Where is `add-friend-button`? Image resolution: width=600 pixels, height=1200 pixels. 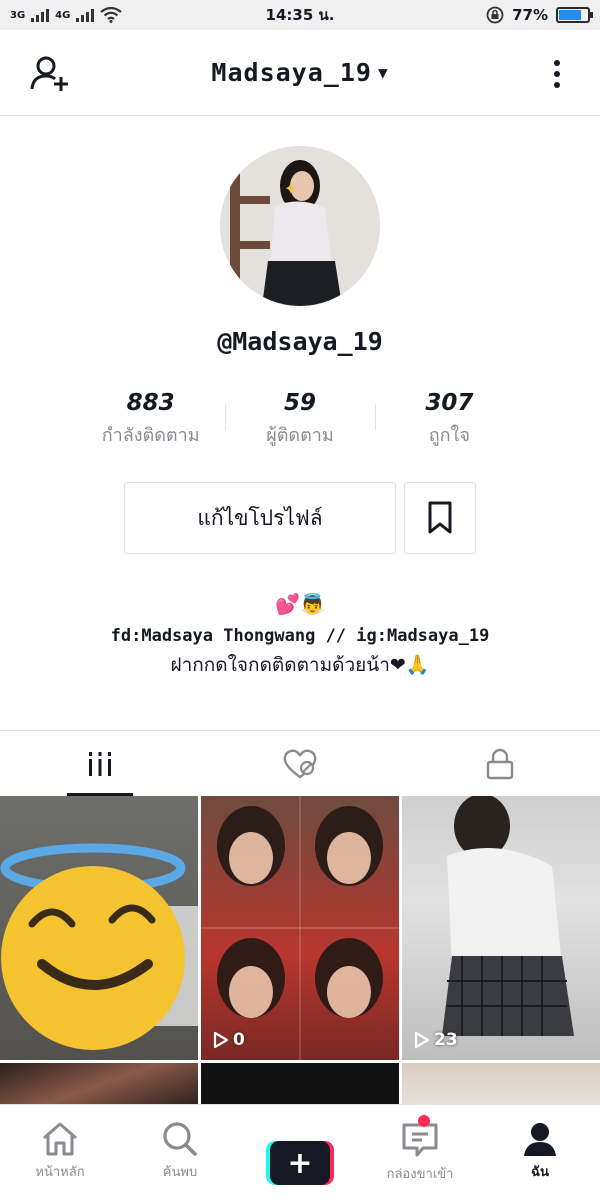 add-friend-button is located at coordinates (50, 74).